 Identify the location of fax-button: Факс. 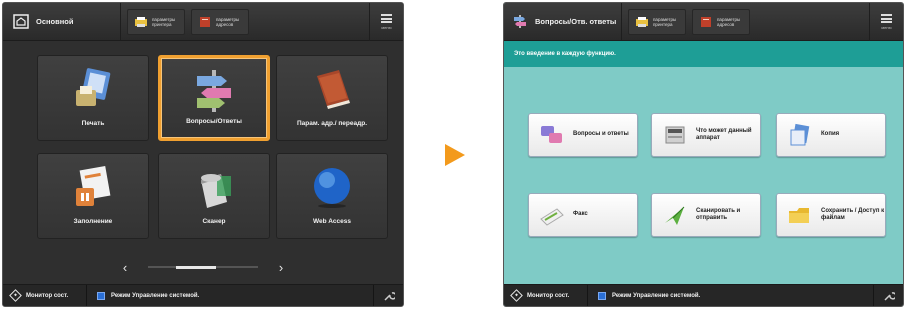
(583, 215).